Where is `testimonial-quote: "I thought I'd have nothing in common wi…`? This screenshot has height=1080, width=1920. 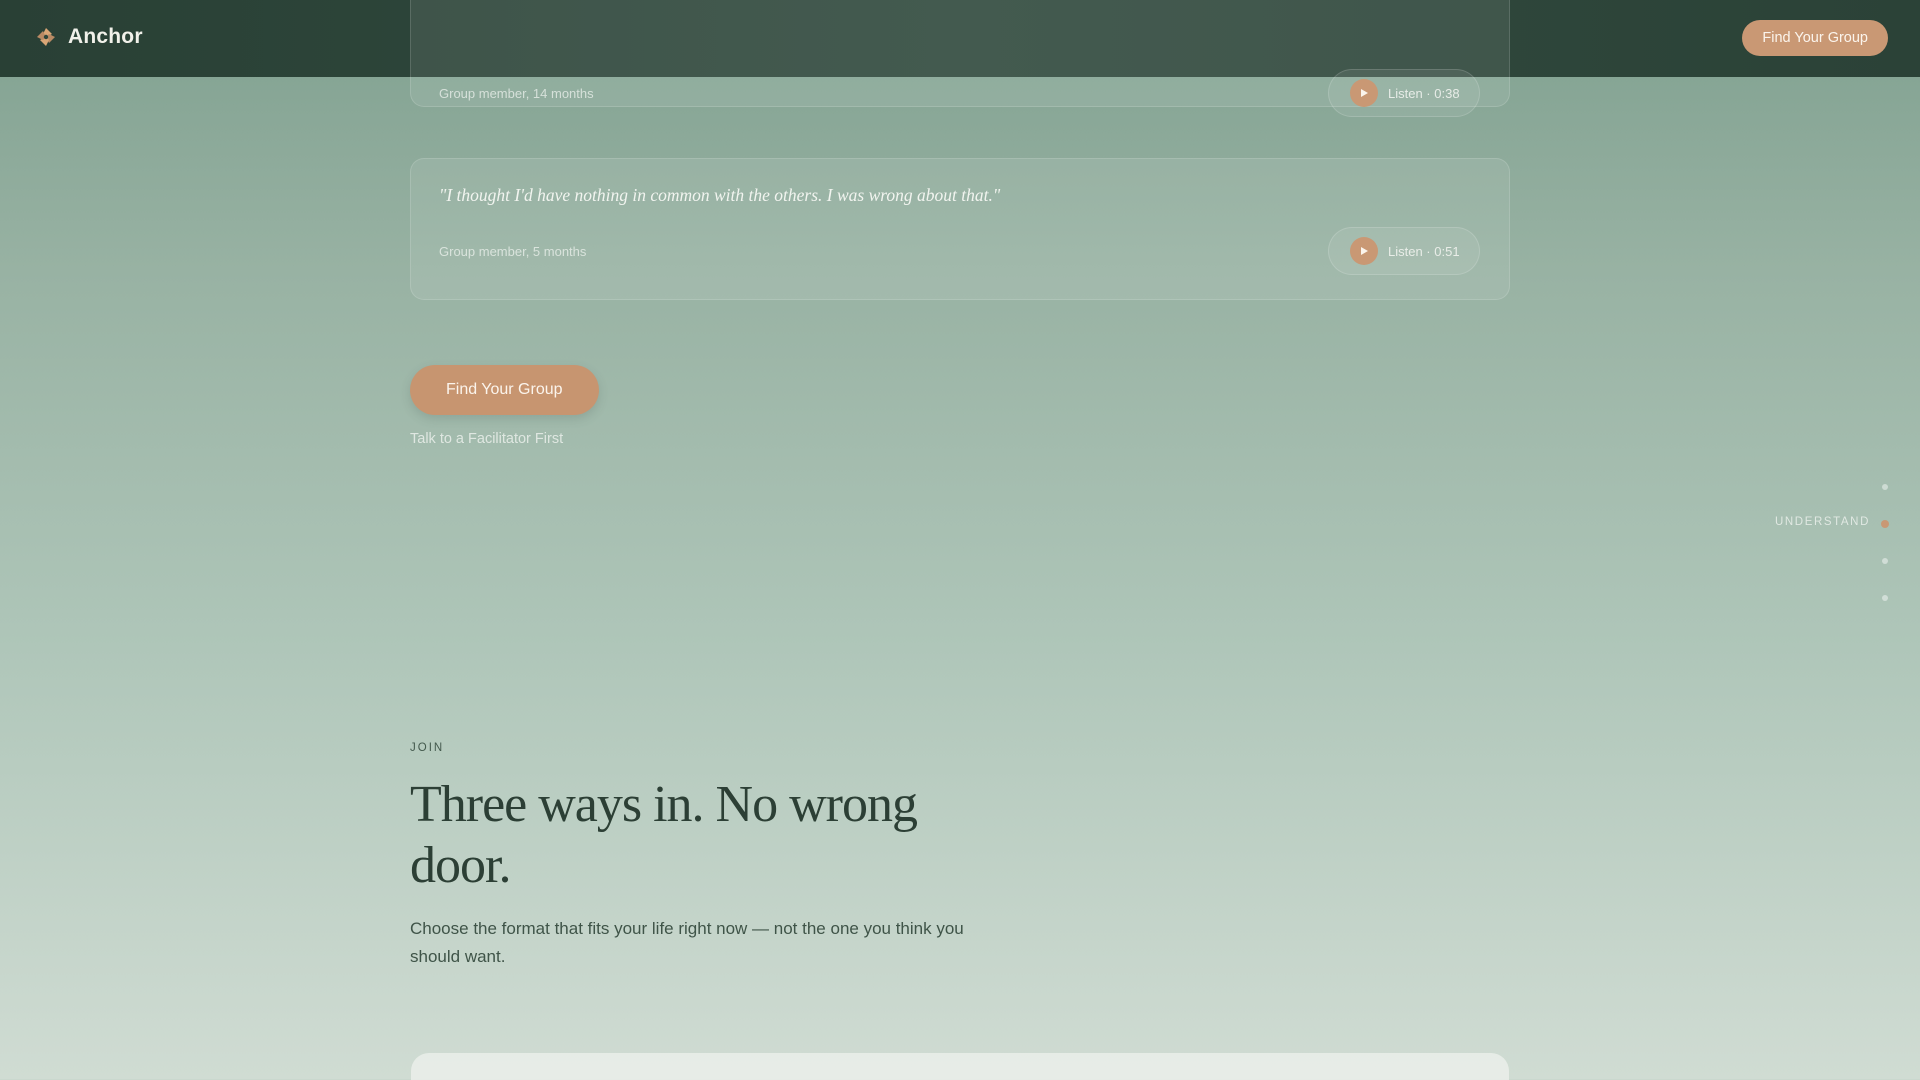
testimonial-quote: "I thought I'd have nothing in common wi… is located at coordinates (720, 195).